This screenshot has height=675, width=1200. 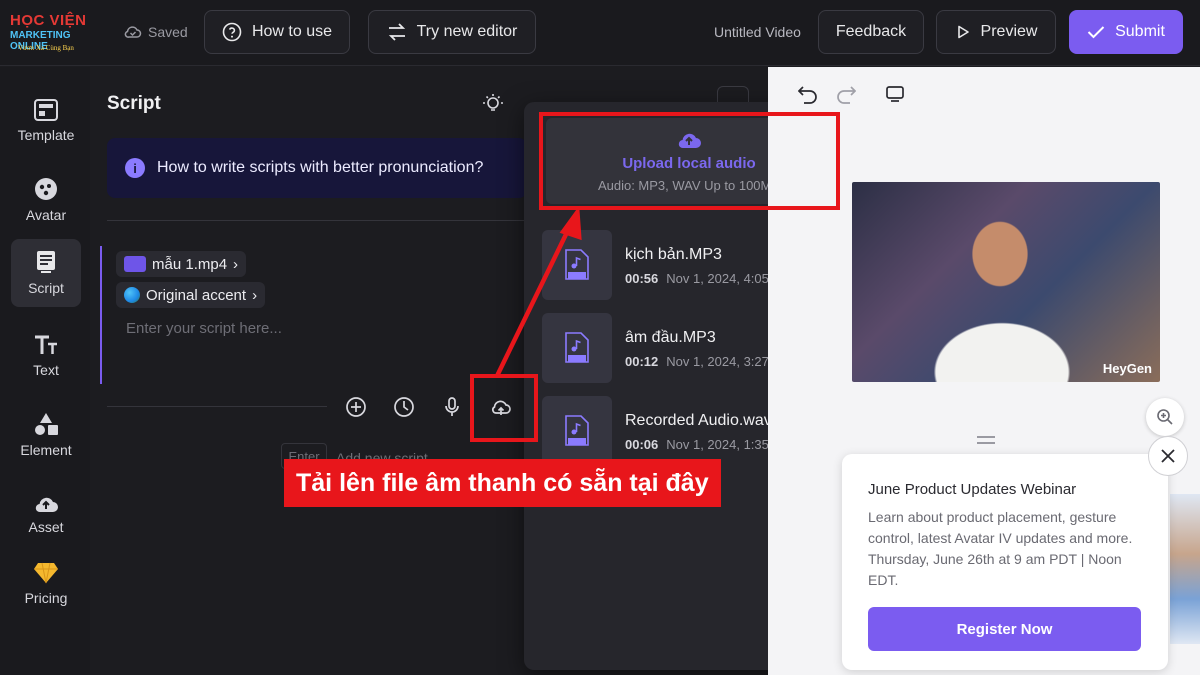 What do you see at coordinates (168, 32) in the screenshot?
I see `saved-label: Saved` at bounding box center [168, 32].